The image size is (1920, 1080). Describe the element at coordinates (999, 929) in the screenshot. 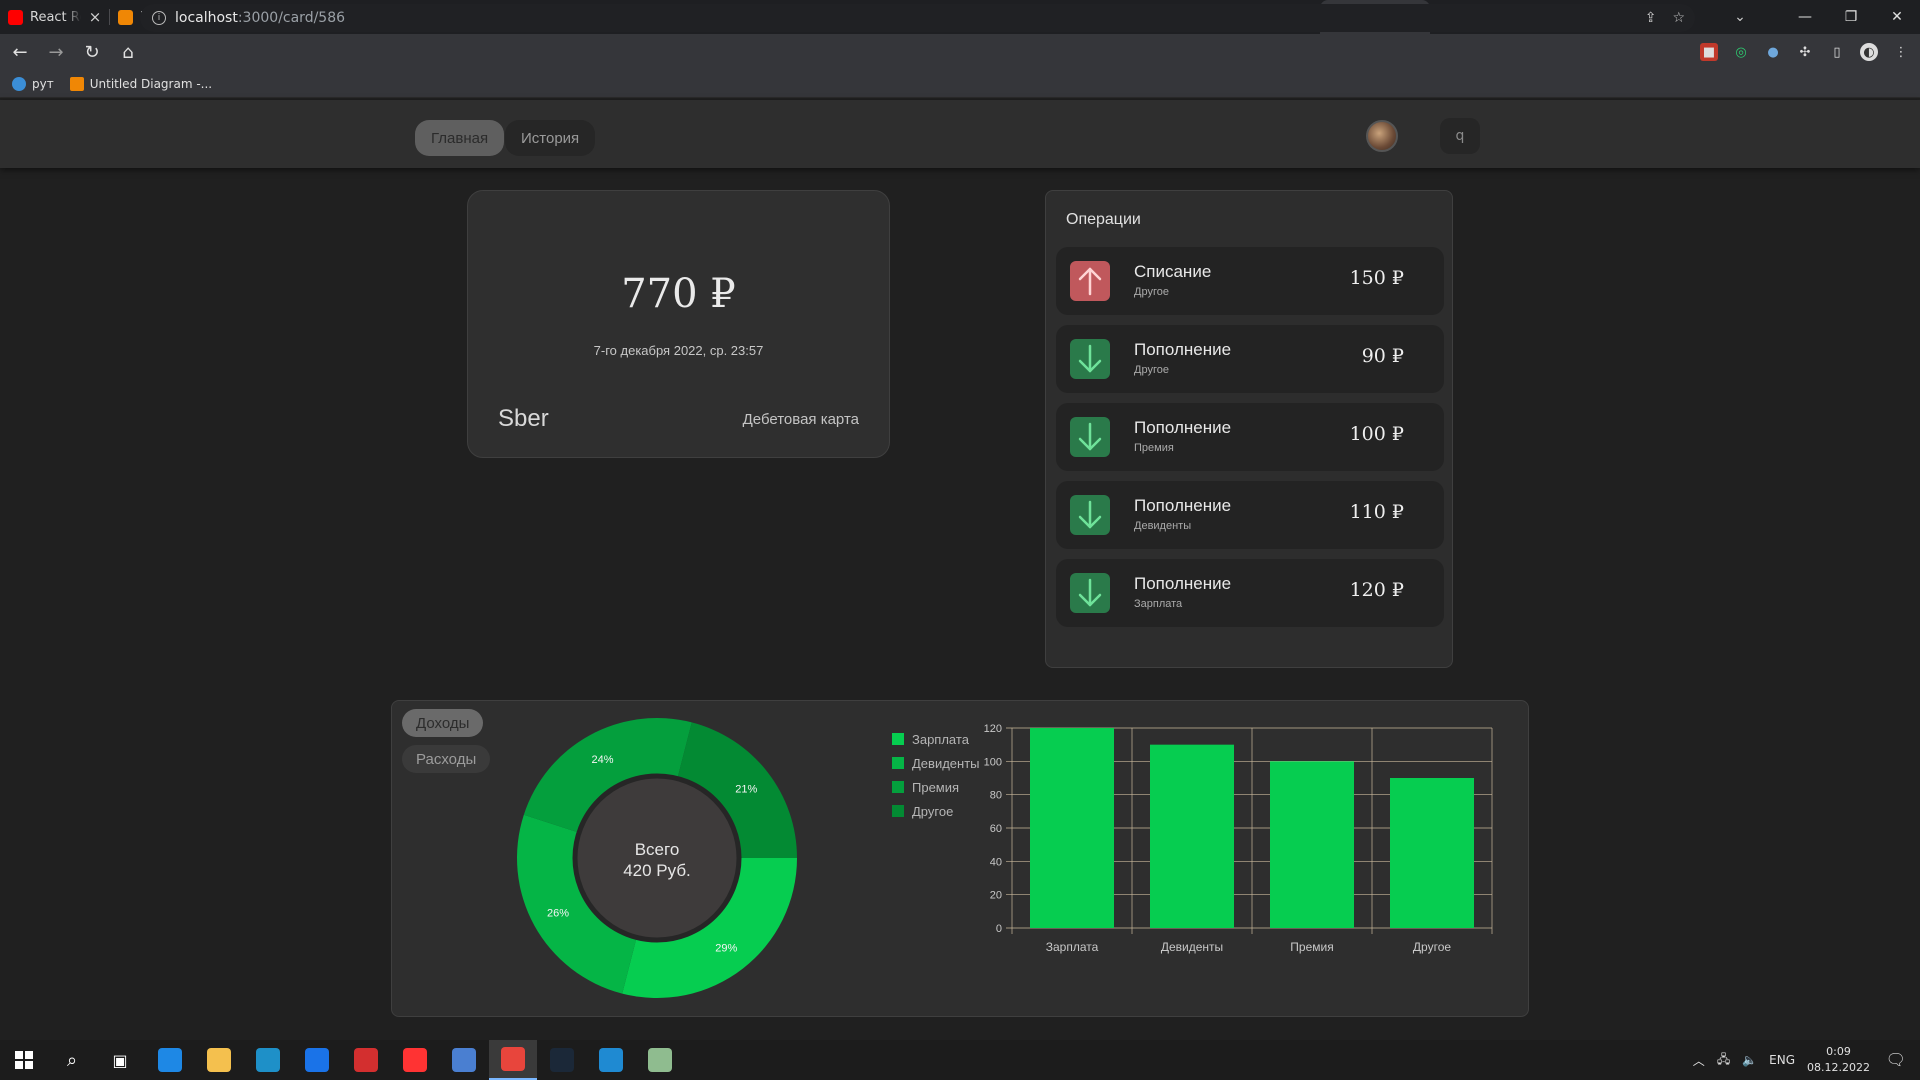

I see `y-tick-label: 0` at that location.